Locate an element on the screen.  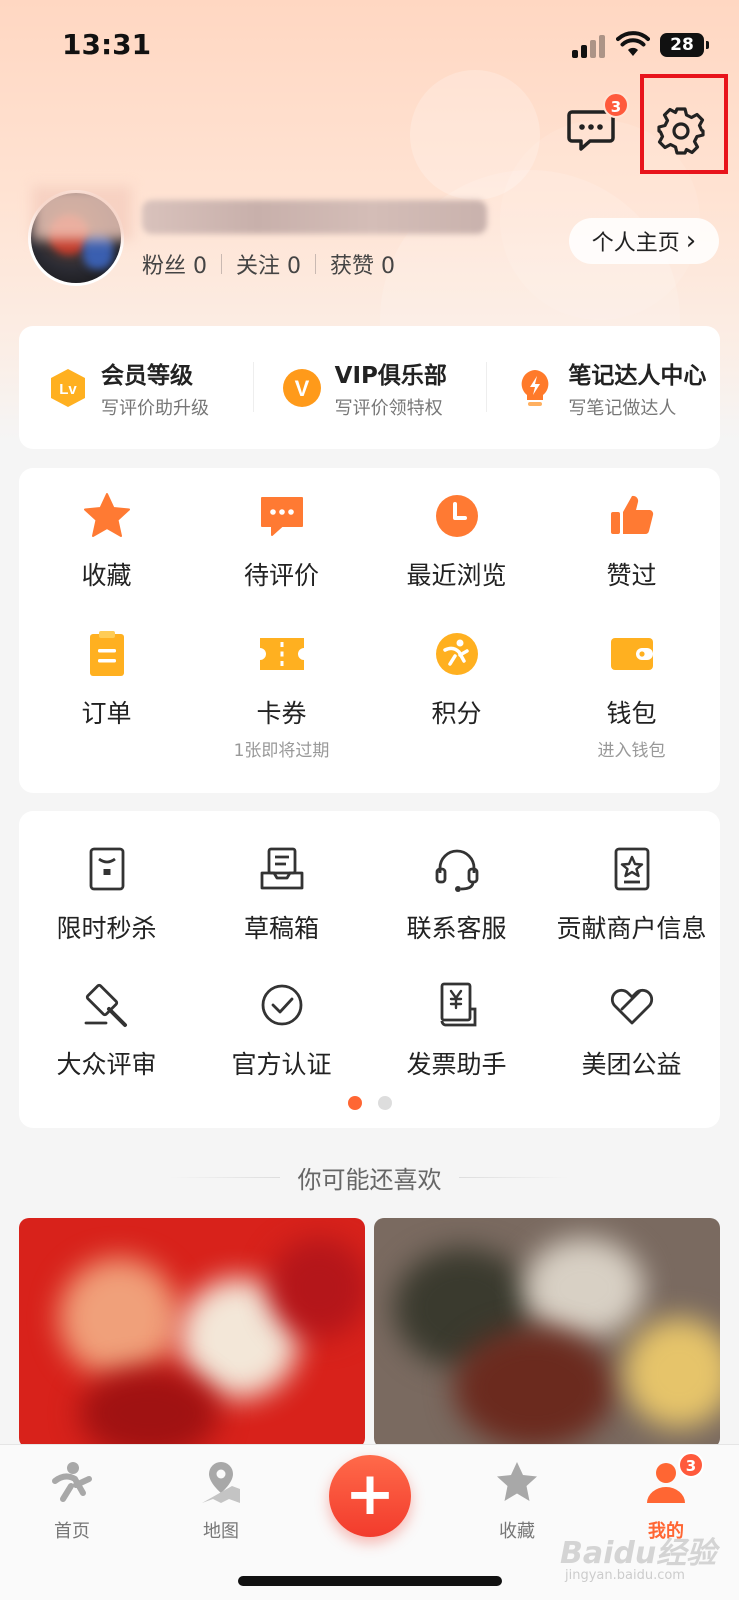
member-level-item: Lv 会员等级 写评价助升级 is located at coordinates (136, 388).